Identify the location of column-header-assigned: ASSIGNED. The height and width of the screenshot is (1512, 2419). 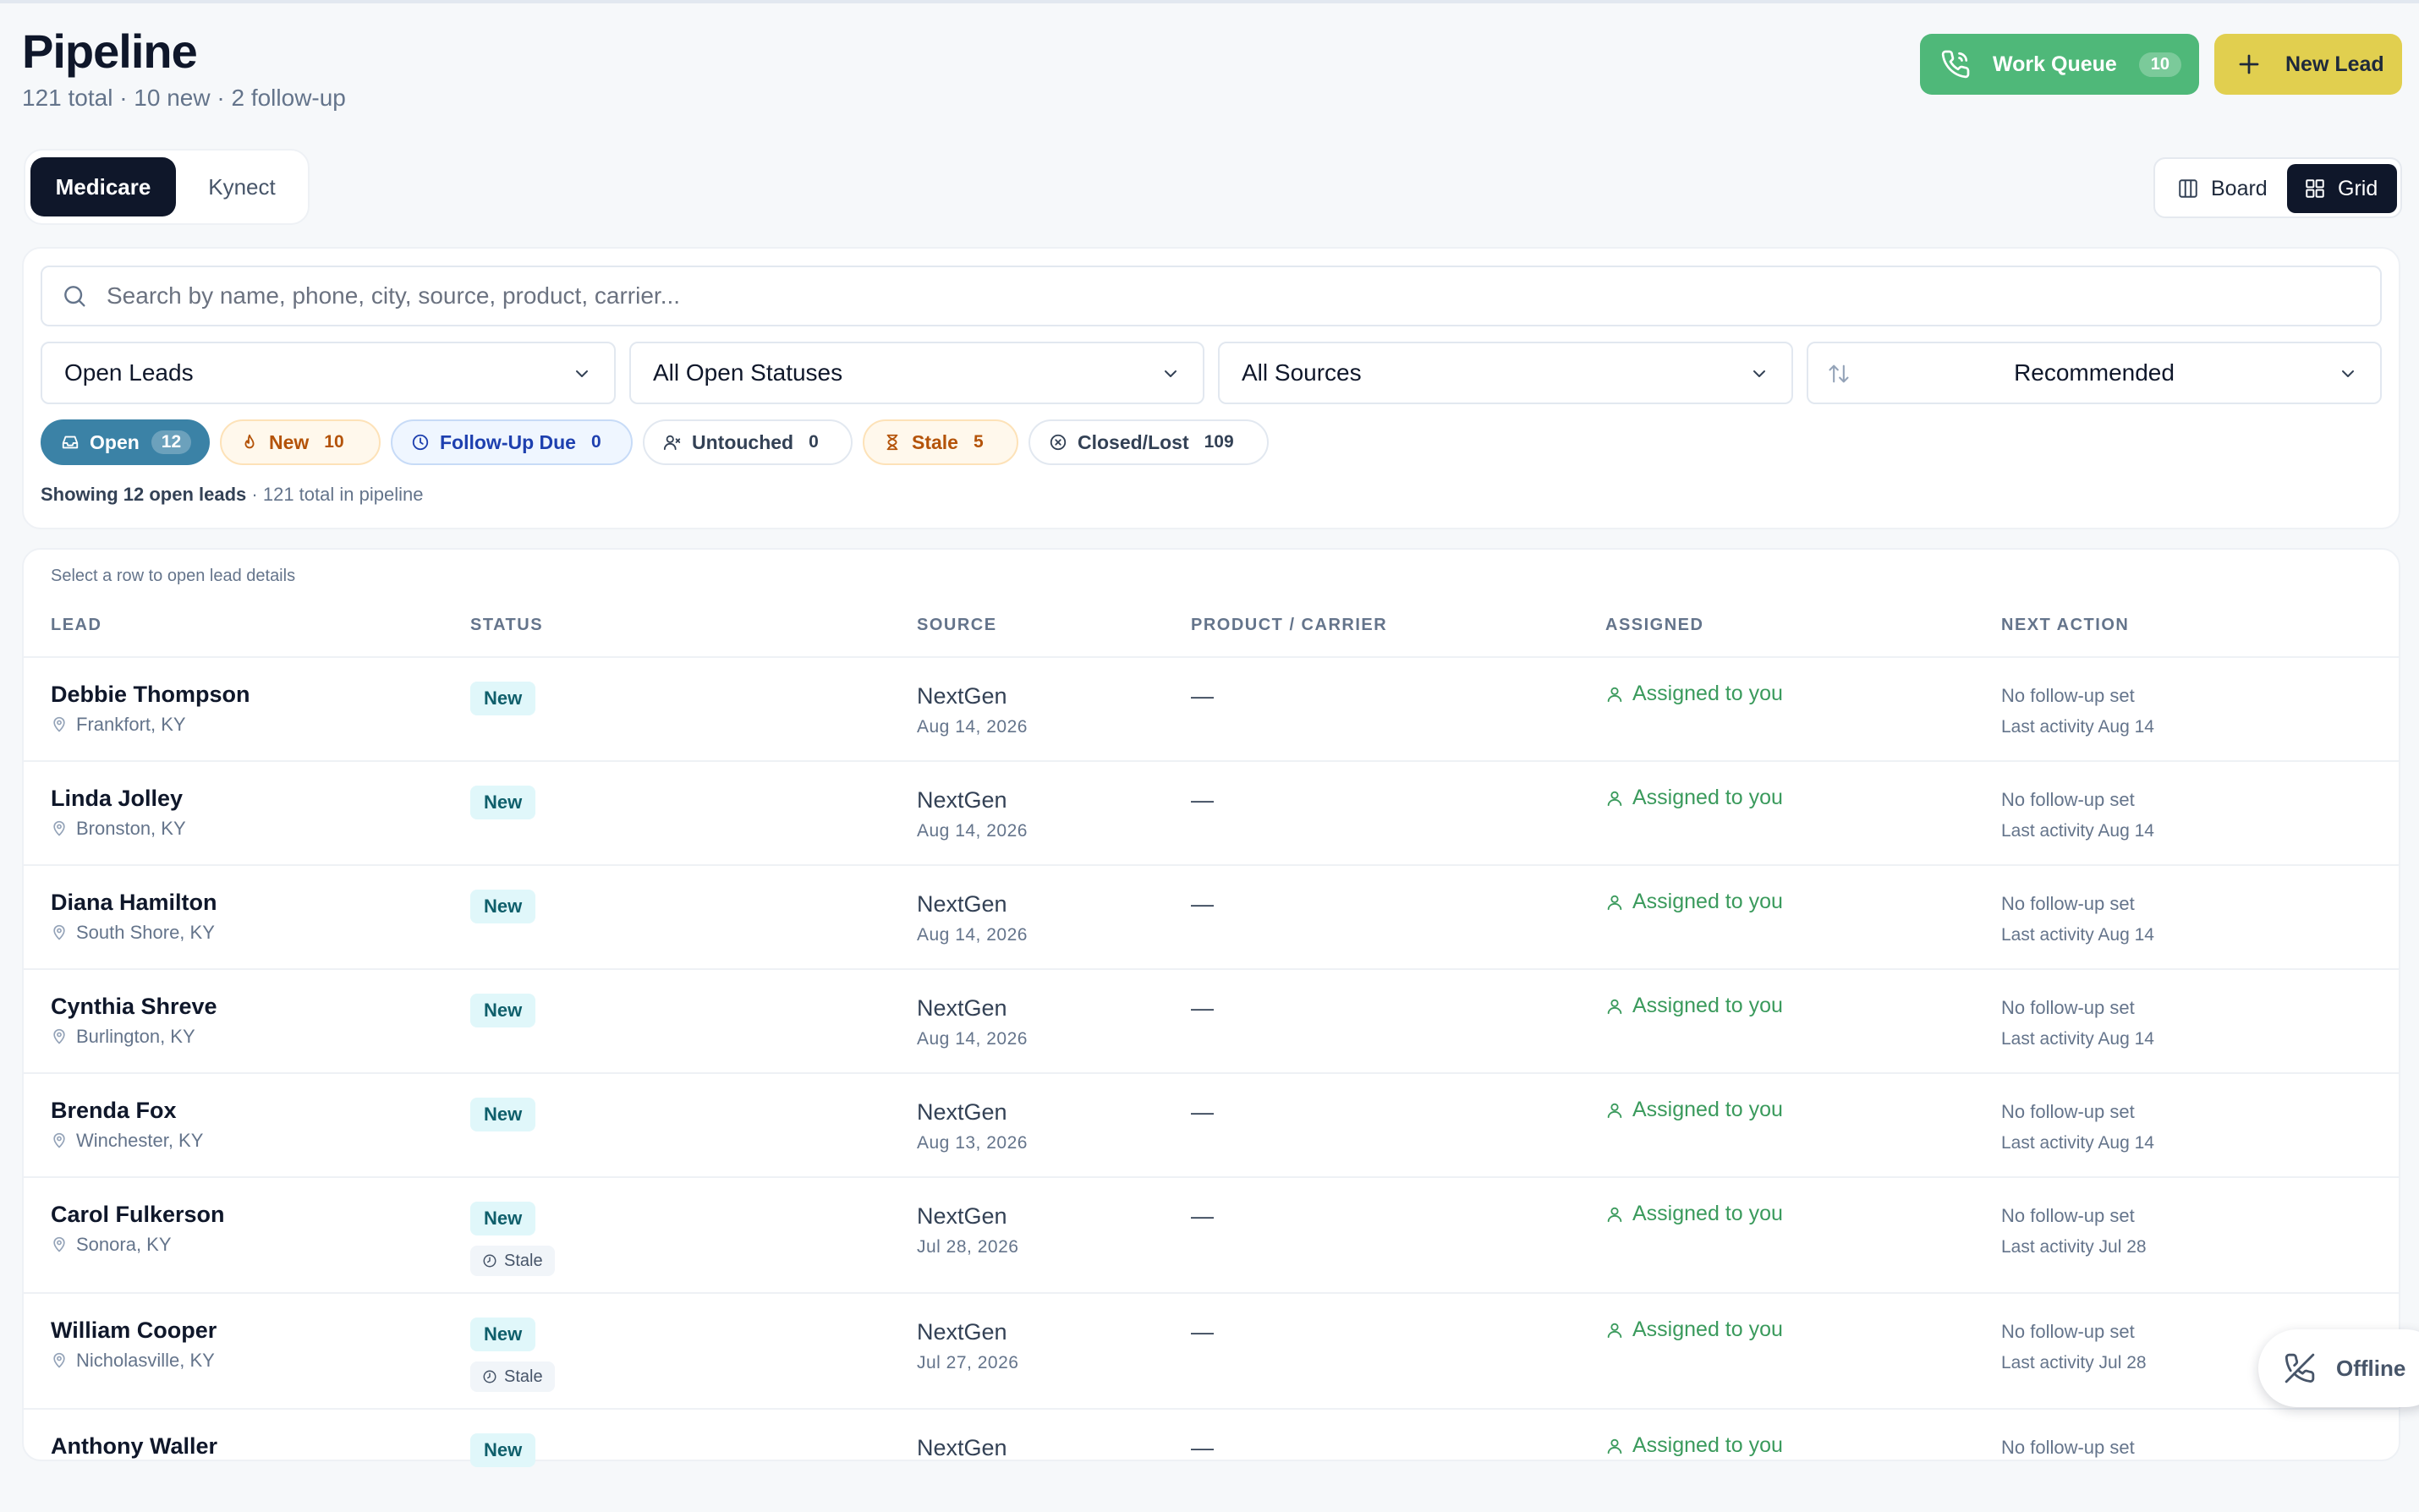
(1655, 625).